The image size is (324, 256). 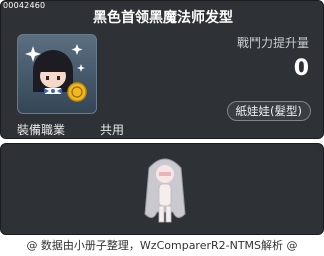 I want to click on job-value: 共用, so click(x=112, y=130).